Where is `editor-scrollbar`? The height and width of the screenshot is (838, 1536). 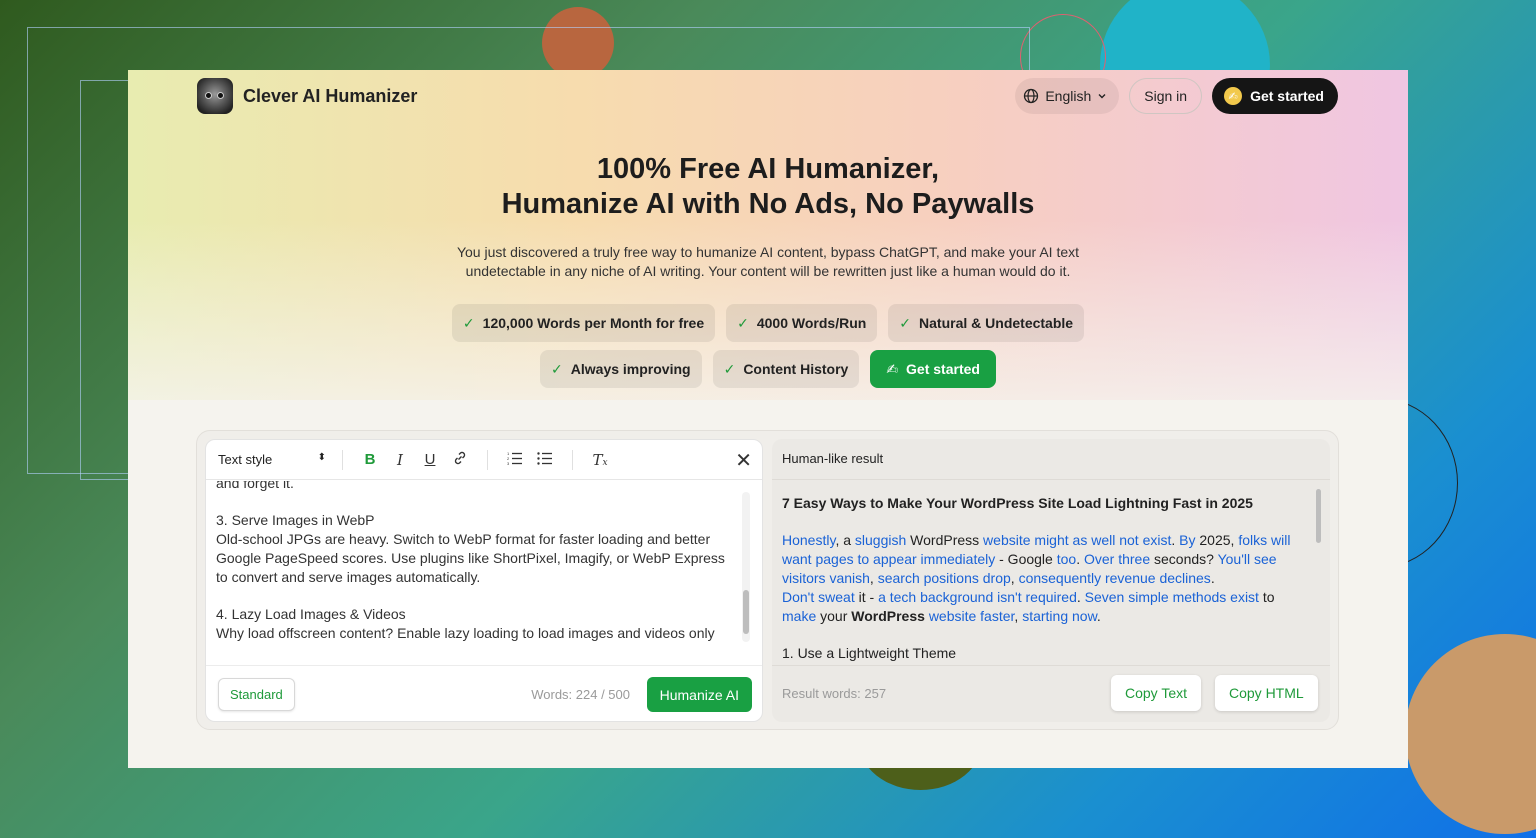 editor-scrollbar is located at coordinates (746, 567).